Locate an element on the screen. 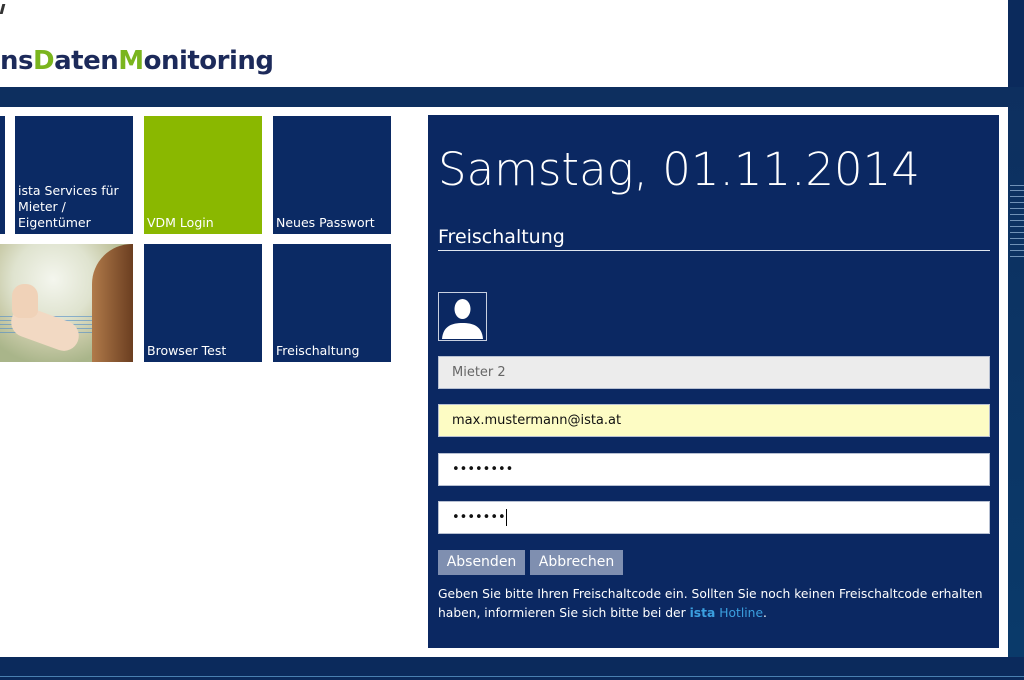  tile-label: Neues Passwort is located at coordinates (325, 222).